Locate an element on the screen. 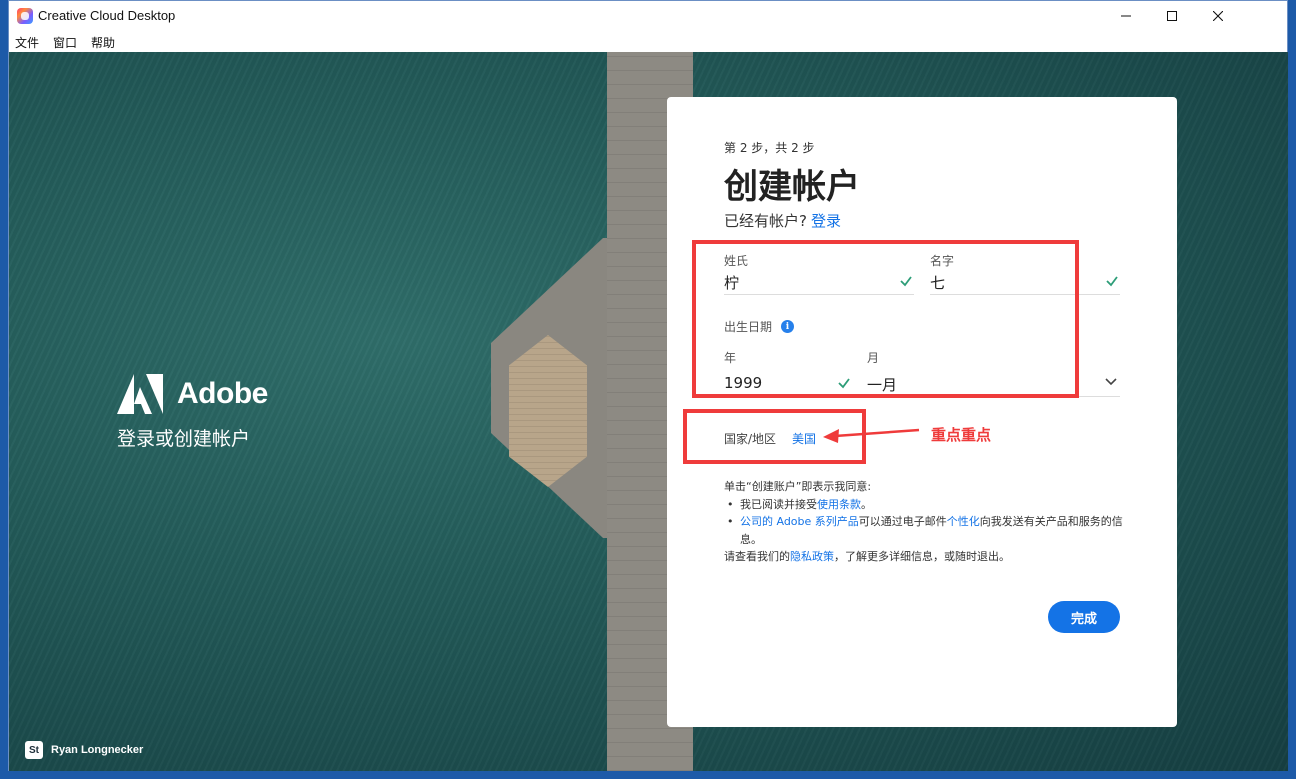  have-account-text: 已经有帐户? is located at coordinates (765, 221).